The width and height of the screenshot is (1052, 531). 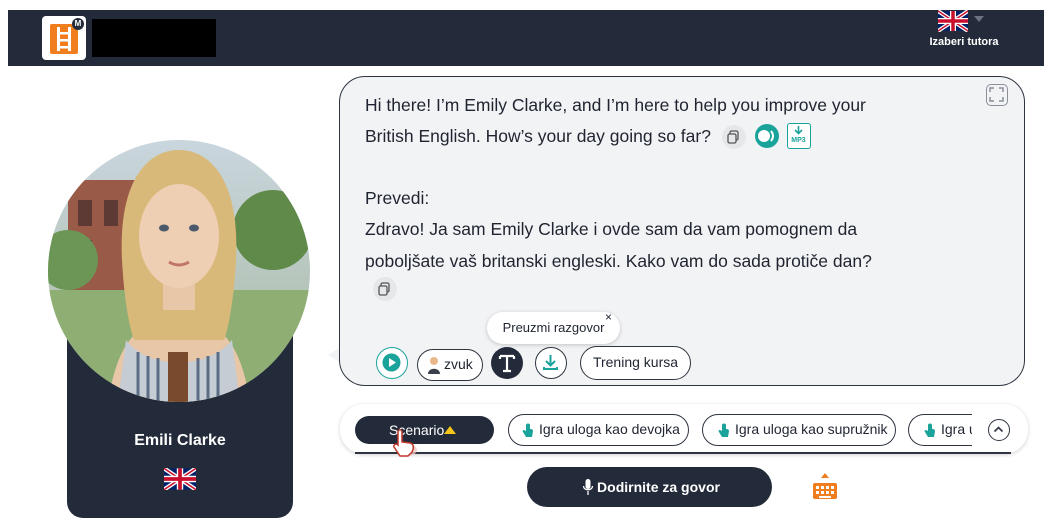 I want to click on sound-button: zvuk, so click(x=450, y=365).